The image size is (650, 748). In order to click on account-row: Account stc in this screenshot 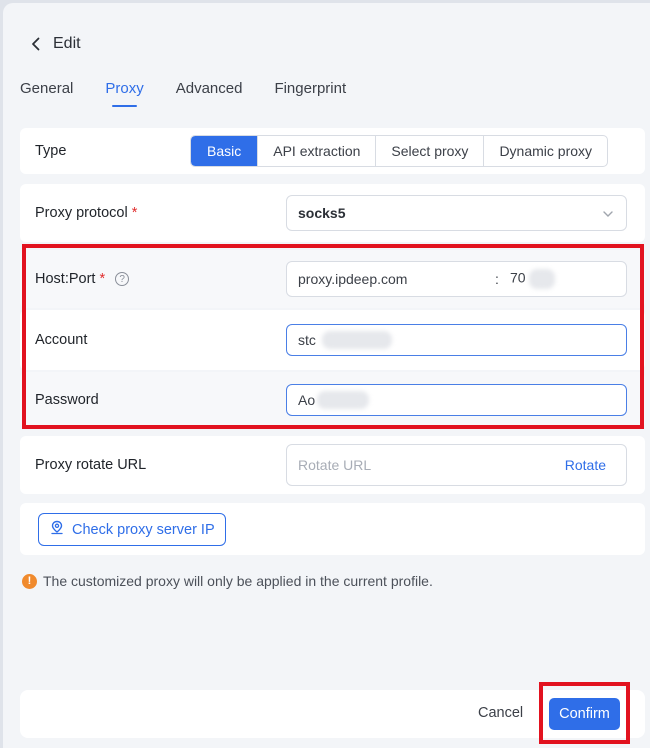, I will do `click(332, 340)`.